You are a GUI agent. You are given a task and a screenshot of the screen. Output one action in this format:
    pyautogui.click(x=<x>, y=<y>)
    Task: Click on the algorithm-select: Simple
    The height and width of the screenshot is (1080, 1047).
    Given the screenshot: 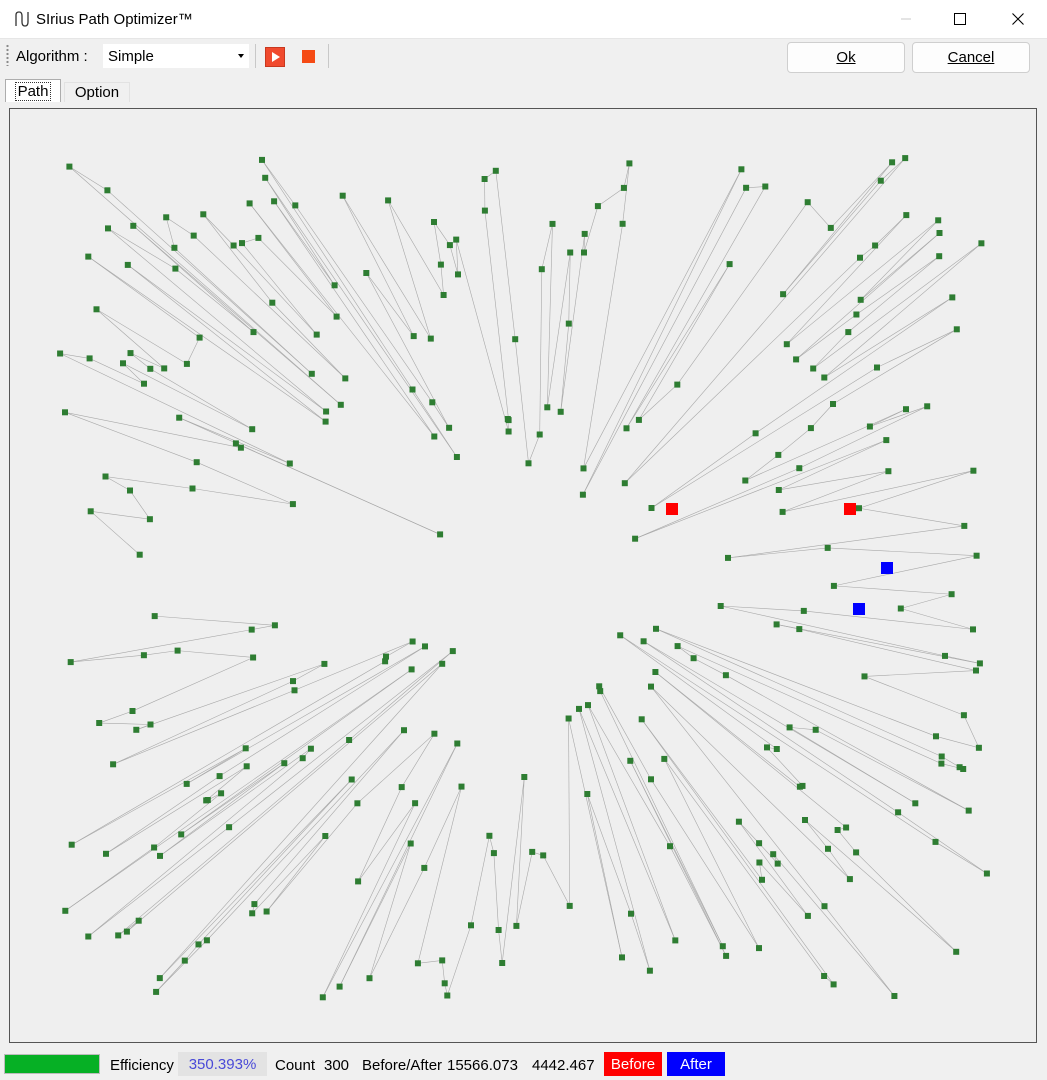 What is the action you would take?
    pyautogui.click(x=176, y=56)
    